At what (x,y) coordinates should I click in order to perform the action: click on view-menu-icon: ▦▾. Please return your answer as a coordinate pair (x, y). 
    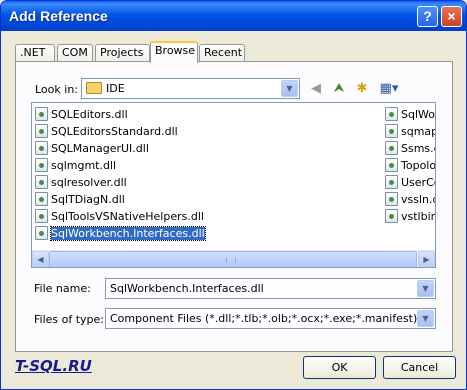
    Looking at the image, I should click on (389, 89).